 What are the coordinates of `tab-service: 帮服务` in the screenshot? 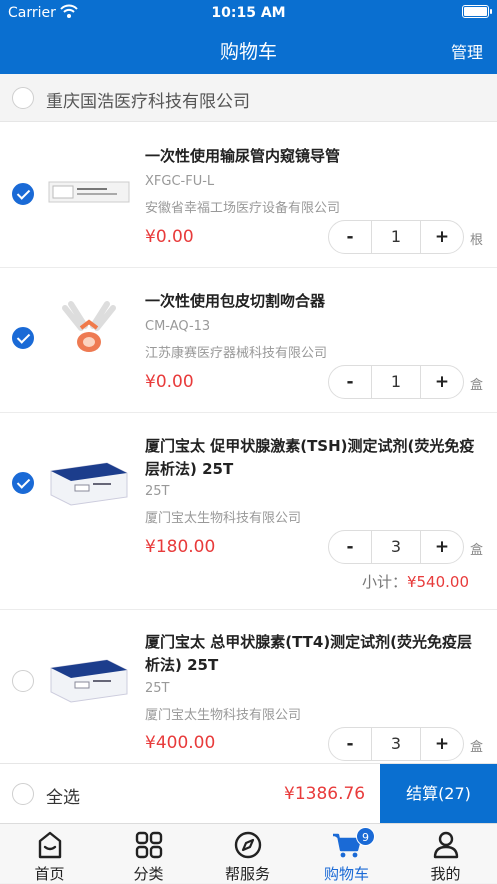 It's located at (247, 854).